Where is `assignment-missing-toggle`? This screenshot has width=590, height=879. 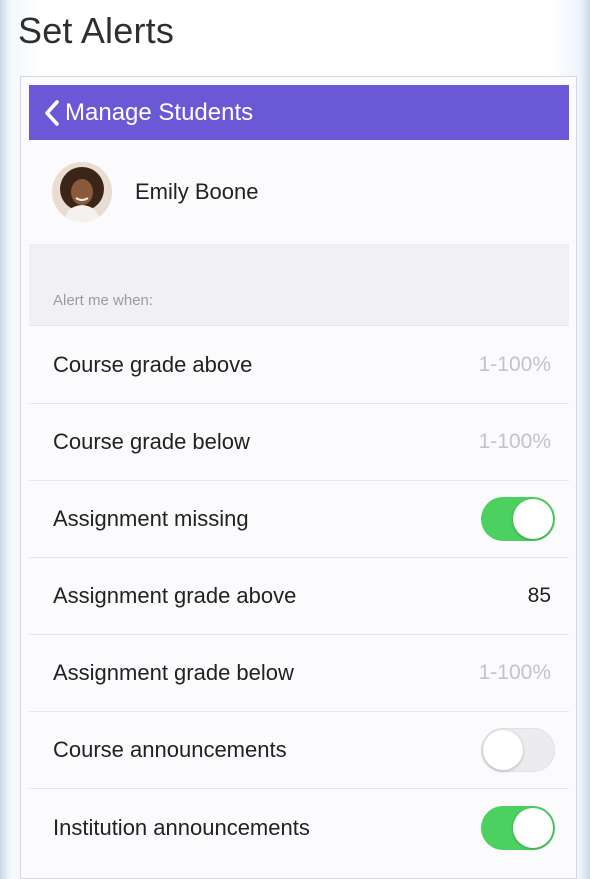
assignment-missing-toggle is located at coordinates (518, 519).